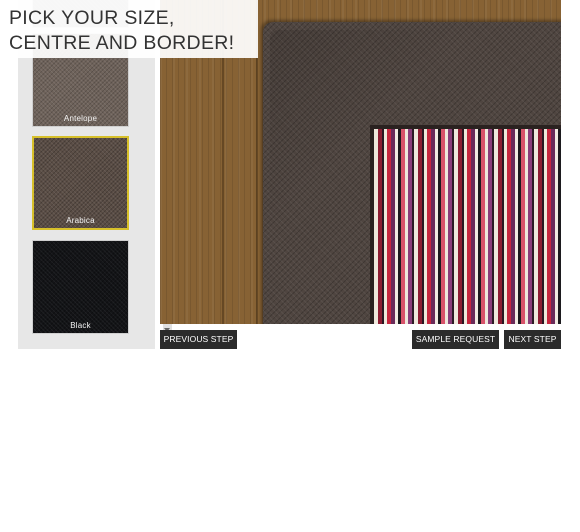  I want to click on sample-request-button: SAMPLE REQUEST, so click(455, 339).